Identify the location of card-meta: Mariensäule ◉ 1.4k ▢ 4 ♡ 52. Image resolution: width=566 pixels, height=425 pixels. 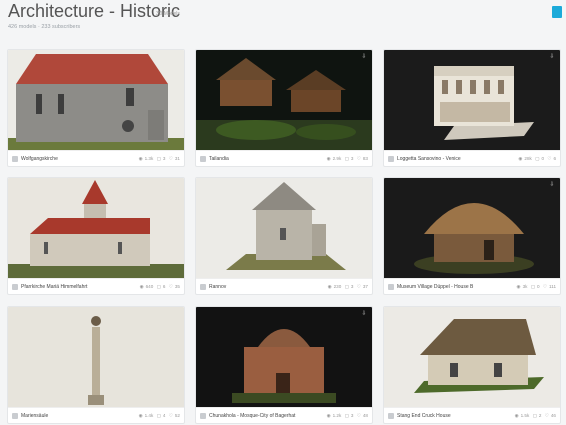
(96, 415).